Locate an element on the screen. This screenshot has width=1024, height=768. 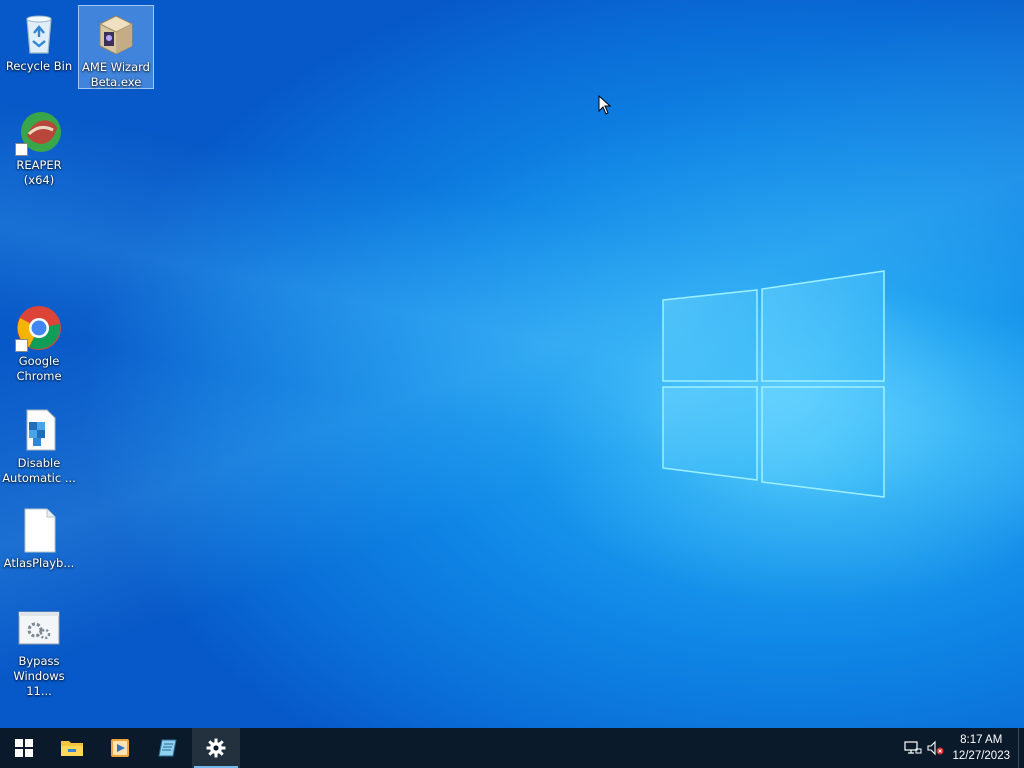
tray-network is located at coordinates (913, 748).